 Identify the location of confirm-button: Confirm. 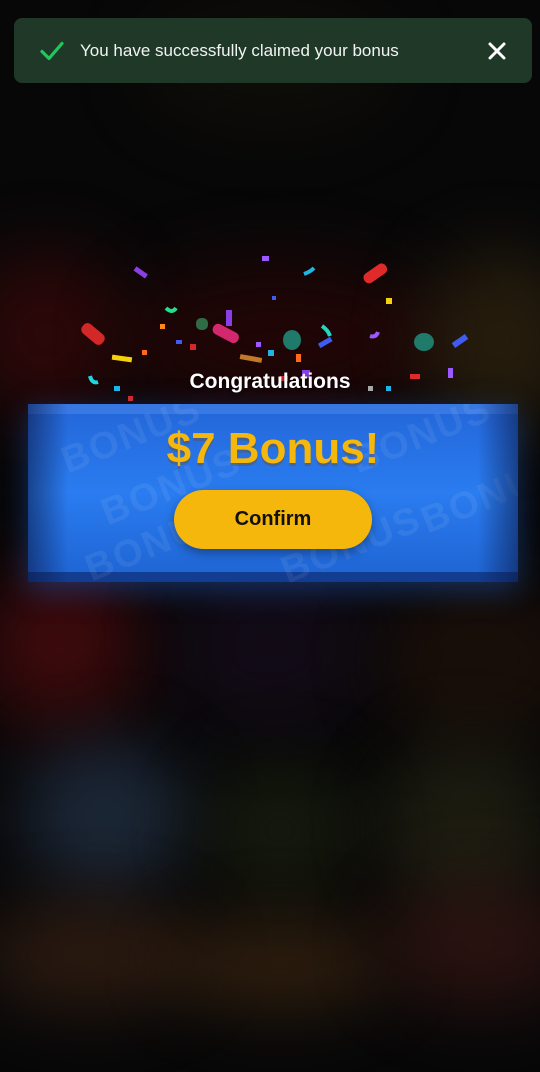
(273, 519).